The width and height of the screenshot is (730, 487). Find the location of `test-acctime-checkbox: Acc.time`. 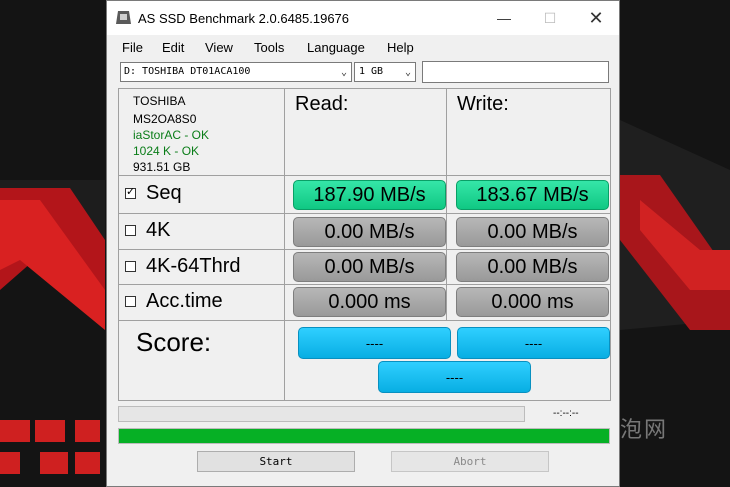

test-acctime-checkbox: Acc.time is located at coordinates (174, 301).